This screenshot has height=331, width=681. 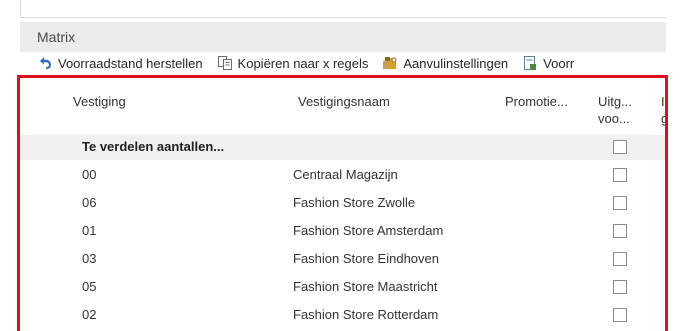 I want to click on row-name: Fashion Store Amsterdam, so click(x=368, y=230).